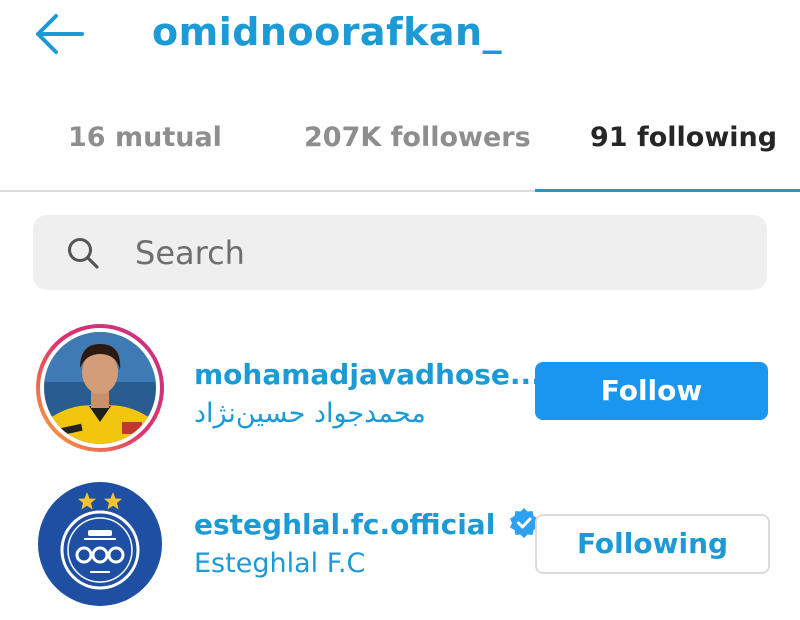 The image size is (800, 620). Describe the element at coordinates (327, 32) in the screenshot. I see `profile-username-title: omidnoorafkan_` at that location.